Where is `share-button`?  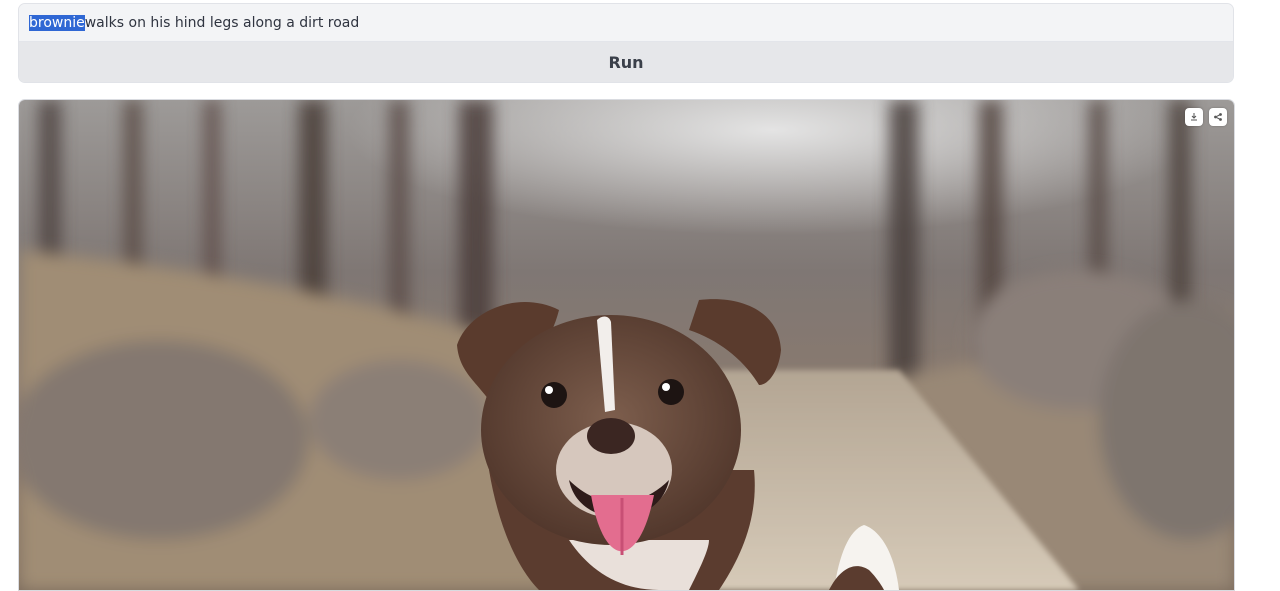
share-button is located at coordinates (1218, 117).